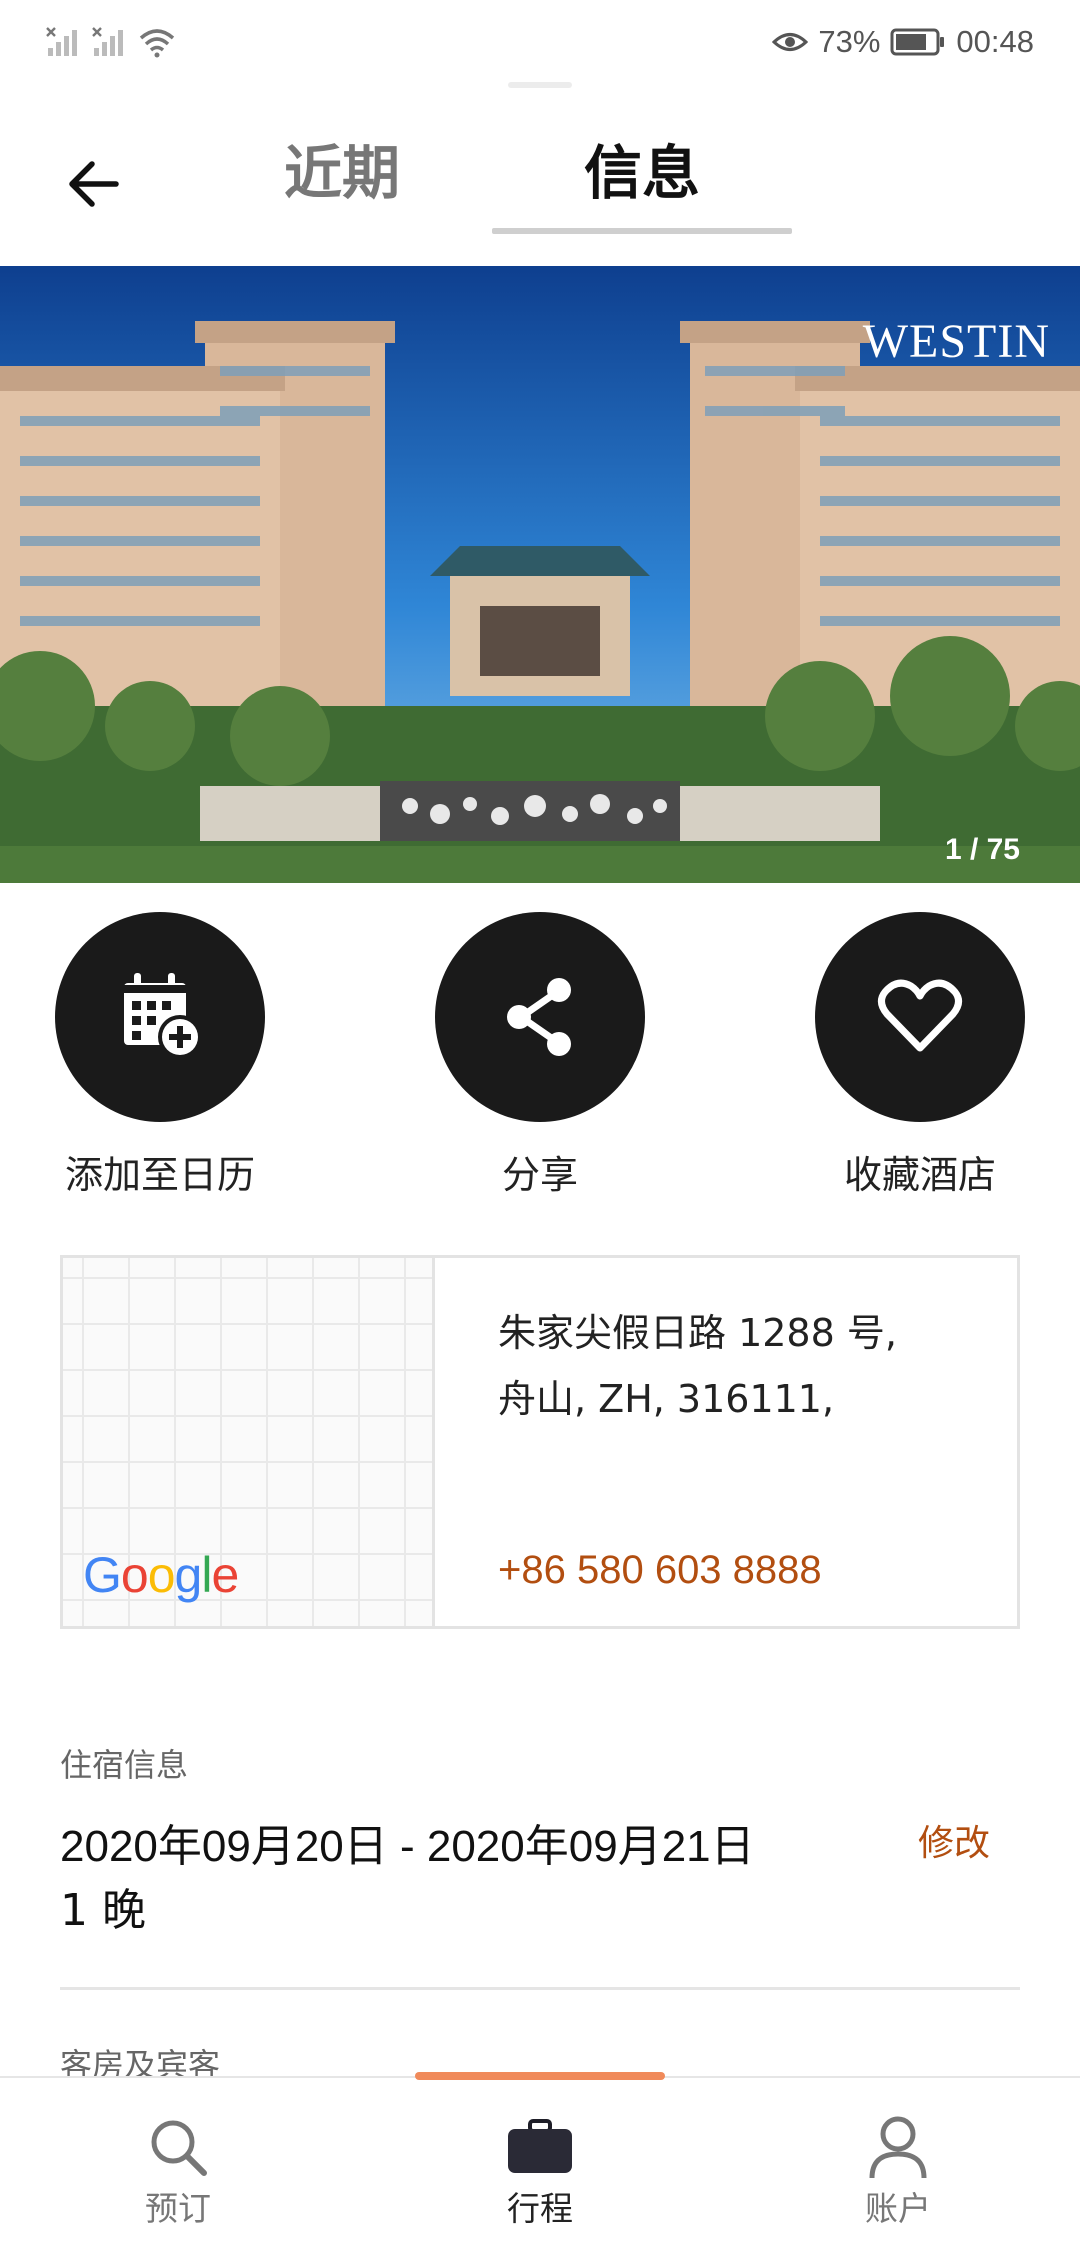 This screenshot has width=1080, height=2244. I want to click on drag-handle, so click(540, 85).